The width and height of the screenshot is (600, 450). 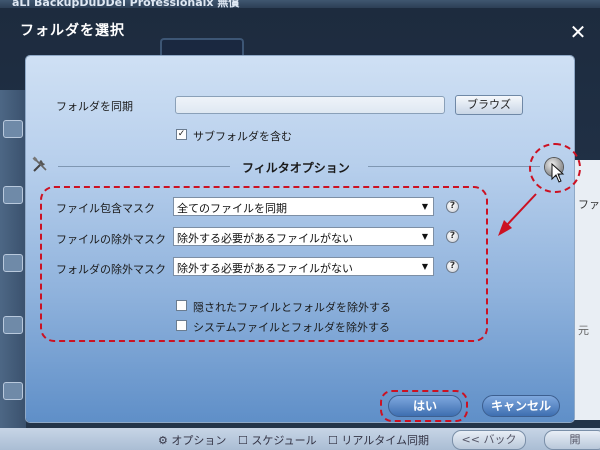 What do you see at coordinates (181, 134) in the screenshot?
I see `include-subfolders-checkbox: ✓` at bounding box center [181, 134].